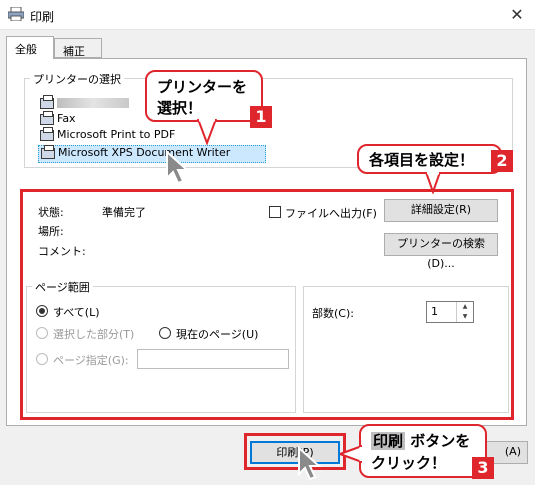 This screenshot has width=535, height=485. What do you see at coordinates (180, 108) in the screenshot?
I see `callout-text: 選択！` at bounding box center [180, 108].